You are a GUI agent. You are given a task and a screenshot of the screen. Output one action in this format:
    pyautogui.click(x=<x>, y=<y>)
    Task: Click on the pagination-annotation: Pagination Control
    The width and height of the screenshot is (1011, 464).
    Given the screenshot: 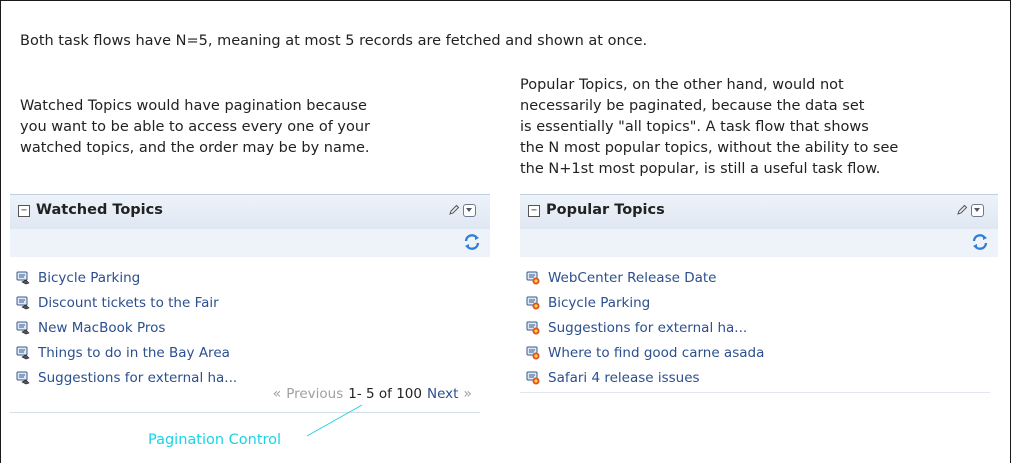 What is the action you would take?
    pyautogui.click(x=215, y=440)
    